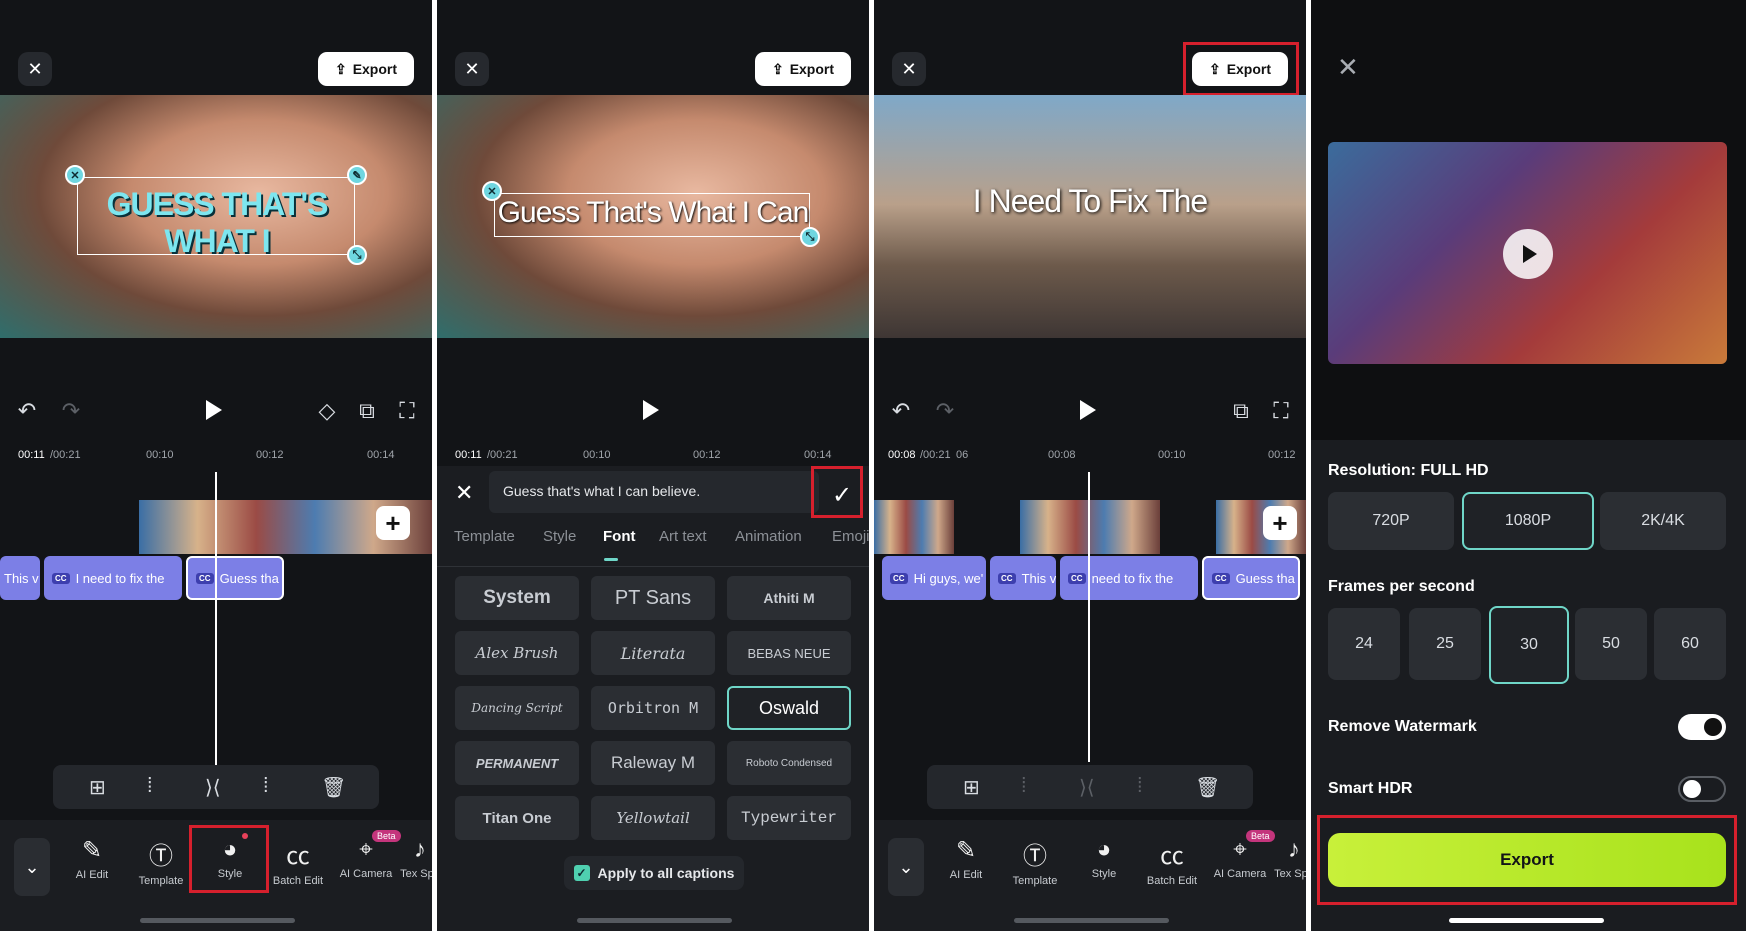 Image resolution: width=1746 pixels, height=931 pixels. Describe the element at coordinates (850, 536) in the screenshot. I see `tab-emoji: Emoji` at that location.